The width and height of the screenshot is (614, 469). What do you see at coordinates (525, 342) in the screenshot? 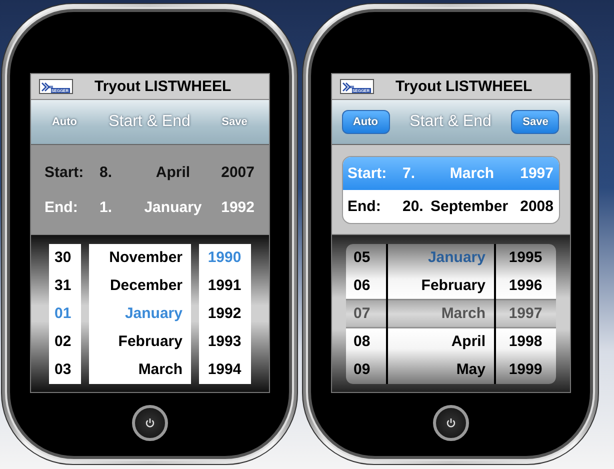
I see `wheel-item: 1998` at bounding box center [525, 342].